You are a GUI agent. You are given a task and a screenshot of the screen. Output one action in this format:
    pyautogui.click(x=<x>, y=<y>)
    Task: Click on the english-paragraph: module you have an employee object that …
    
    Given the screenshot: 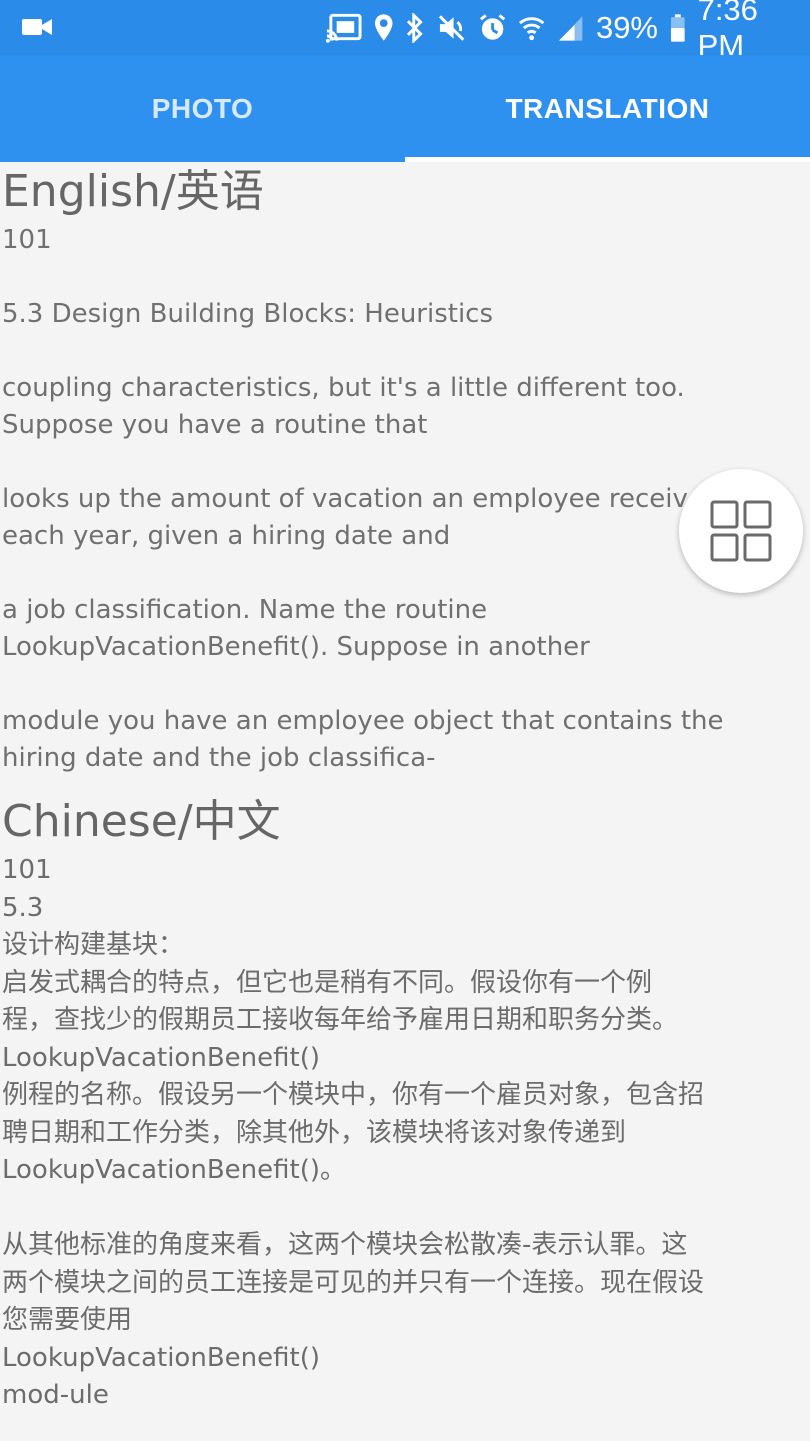 What is the action you would take?
    pyautogui.click(x=363, y=739)
    